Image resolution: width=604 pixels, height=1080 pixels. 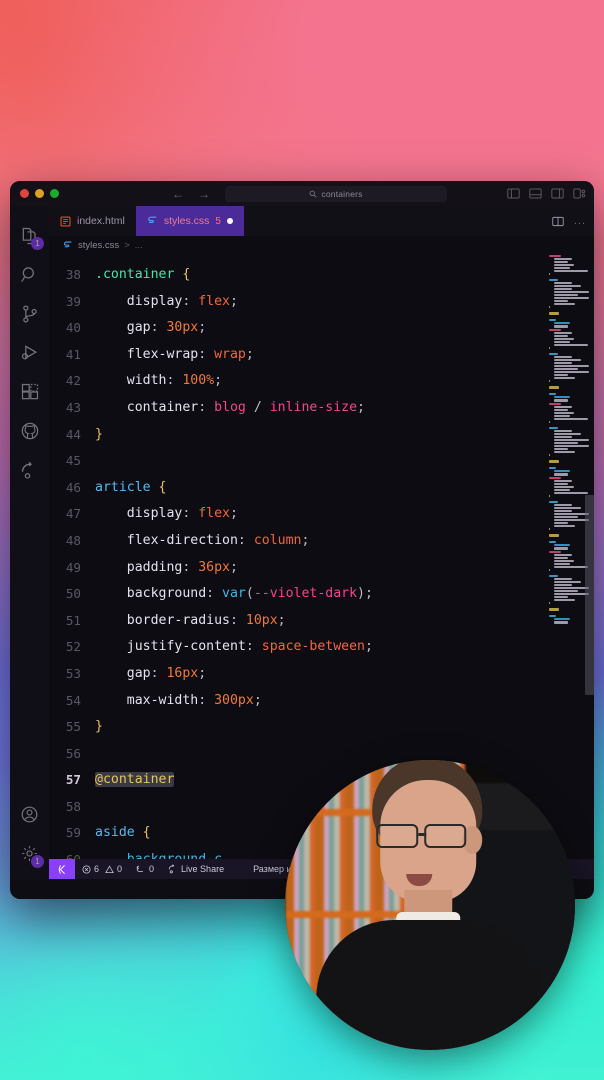 What do you see at coordinates (73, 461) in the screenshot?
I see `line-number: 45` at bounding box center [73, 461].